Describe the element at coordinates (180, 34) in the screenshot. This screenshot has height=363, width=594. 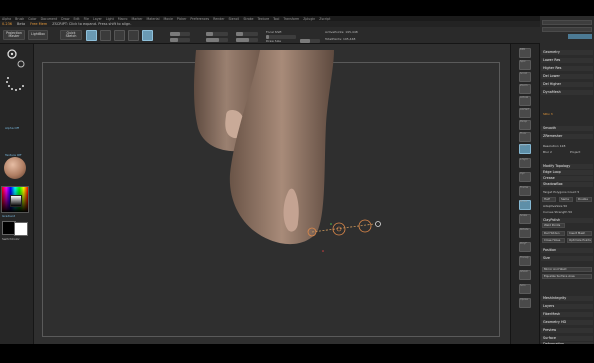
I see `rgb-intensity-slider` at that location.